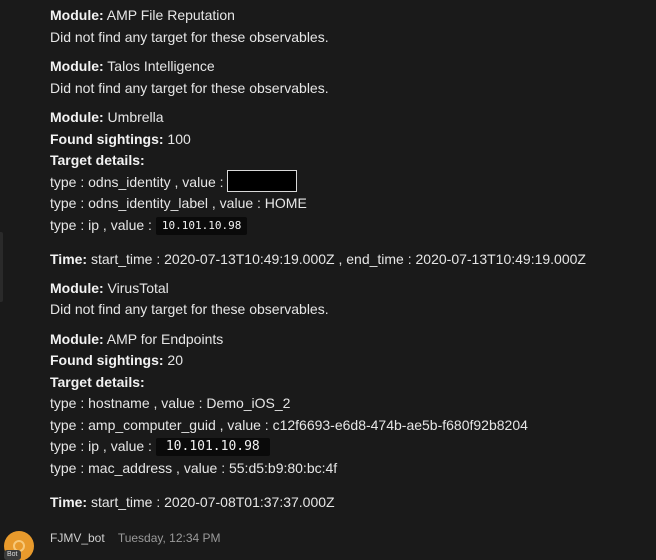 This screenshot has width=656, height=560. I want to click on module-name: Umbrella, so click(135, 117).